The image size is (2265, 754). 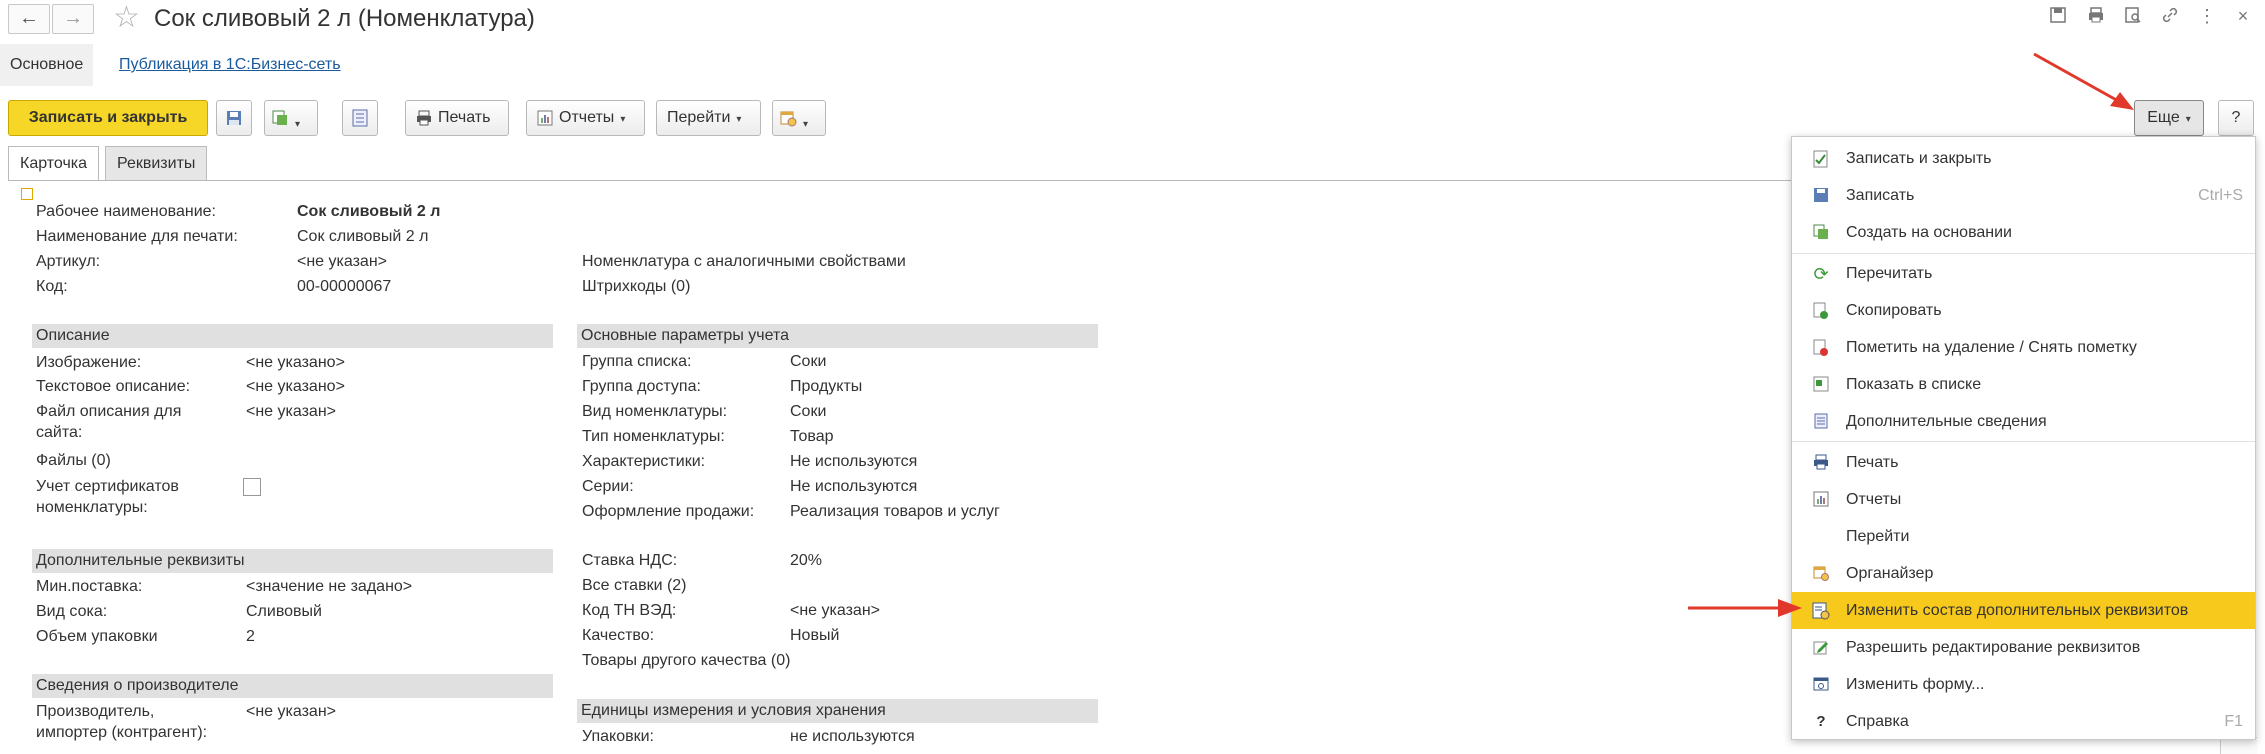 What do you see at coordinates (630, 560) in the screenshot?
I see `vat-rate-label: Ставка НДС:` at bounding box center [630, 560].